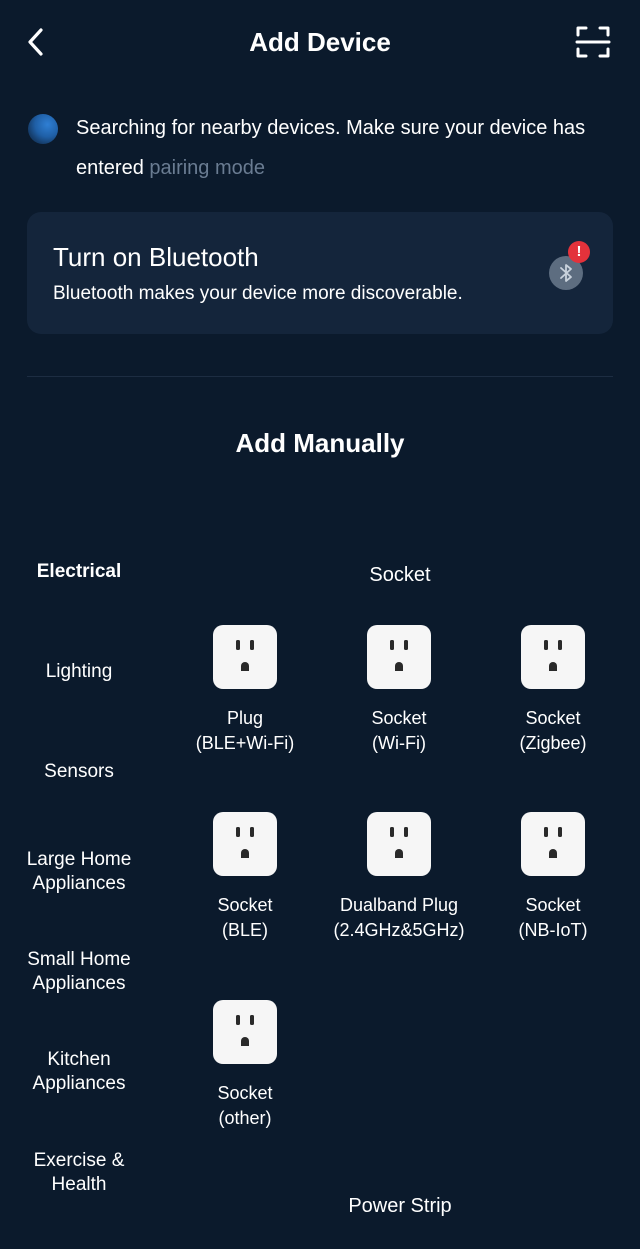 The image size is (640, 1249). I want to click on group-title-power-strip: Power Strip, so click(400, 1206).